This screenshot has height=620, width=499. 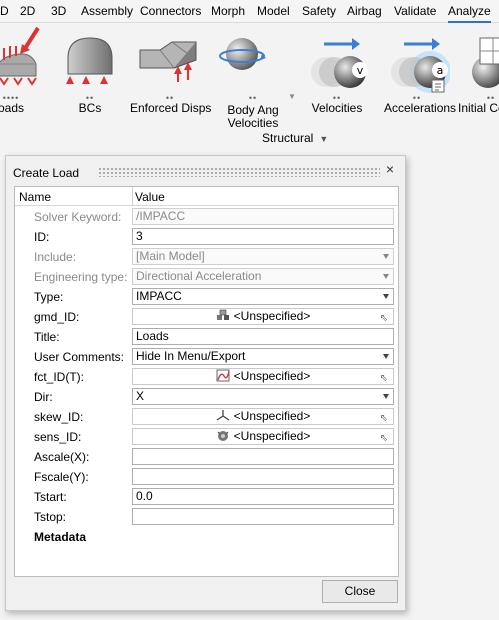 What do you see at coordinates (49, 297) in the screenshot?
I see `row-label: Type:` at bounding box center [49, 297].